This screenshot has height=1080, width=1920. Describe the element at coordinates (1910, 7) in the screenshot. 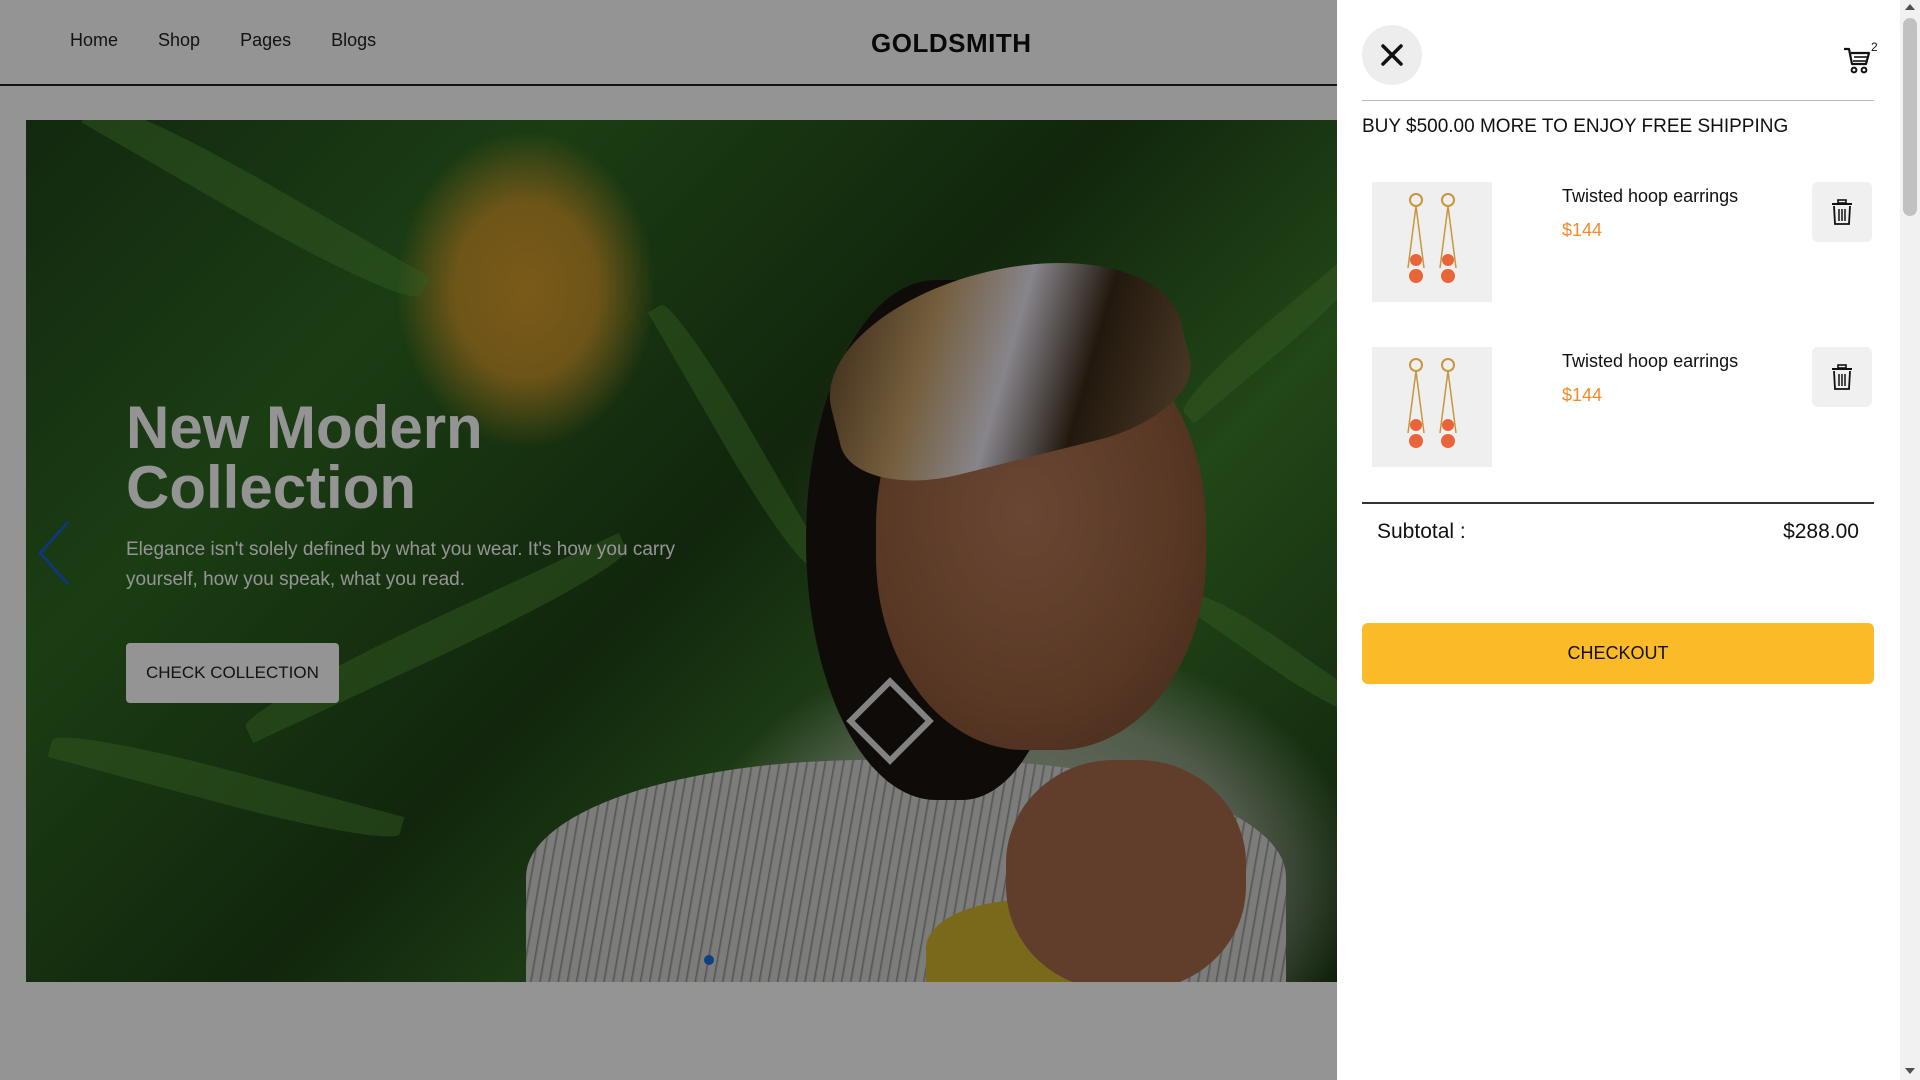

I see `scroll-up-arrow-icon` at that location.